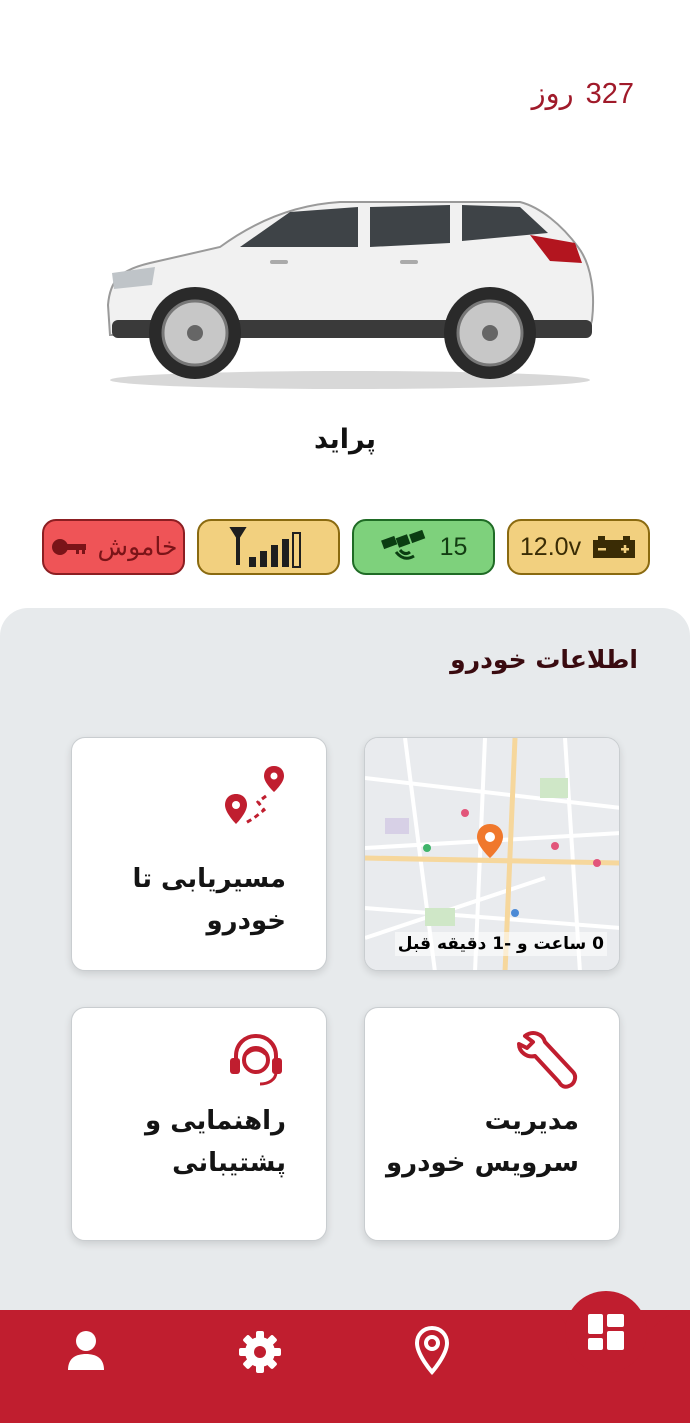 This screenshot has height=1423, width=690. Describe the element at coordinates (347, 548) in the screenshot. I see `status-bar: خاموش 15 12.0v` at that location.